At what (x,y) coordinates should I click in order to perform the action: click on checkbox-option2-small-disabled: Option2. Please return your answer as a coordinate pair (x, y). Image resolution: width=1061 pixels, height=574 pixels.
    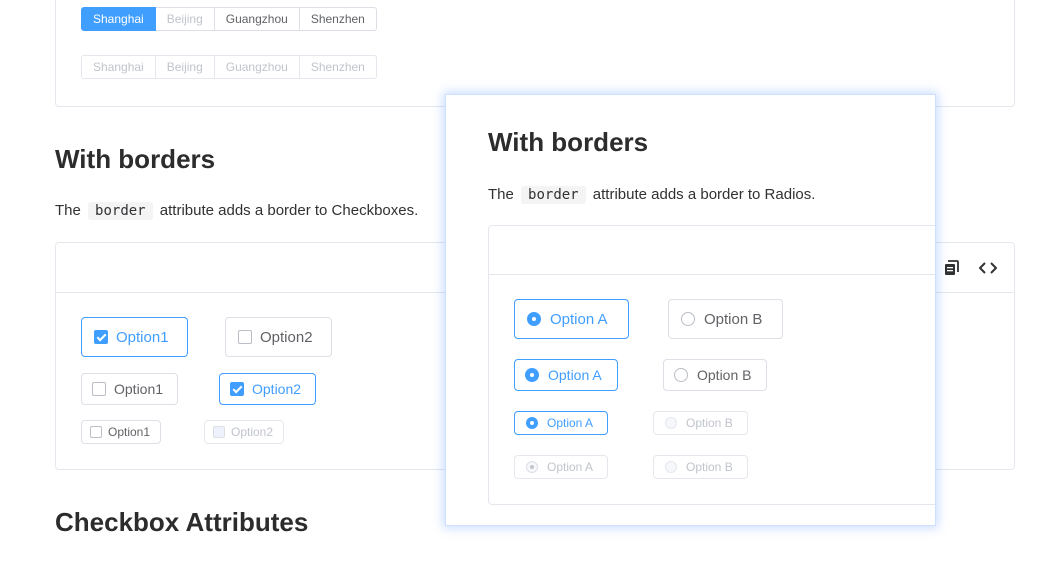
    Looking at the image, I should click on (244, 432).